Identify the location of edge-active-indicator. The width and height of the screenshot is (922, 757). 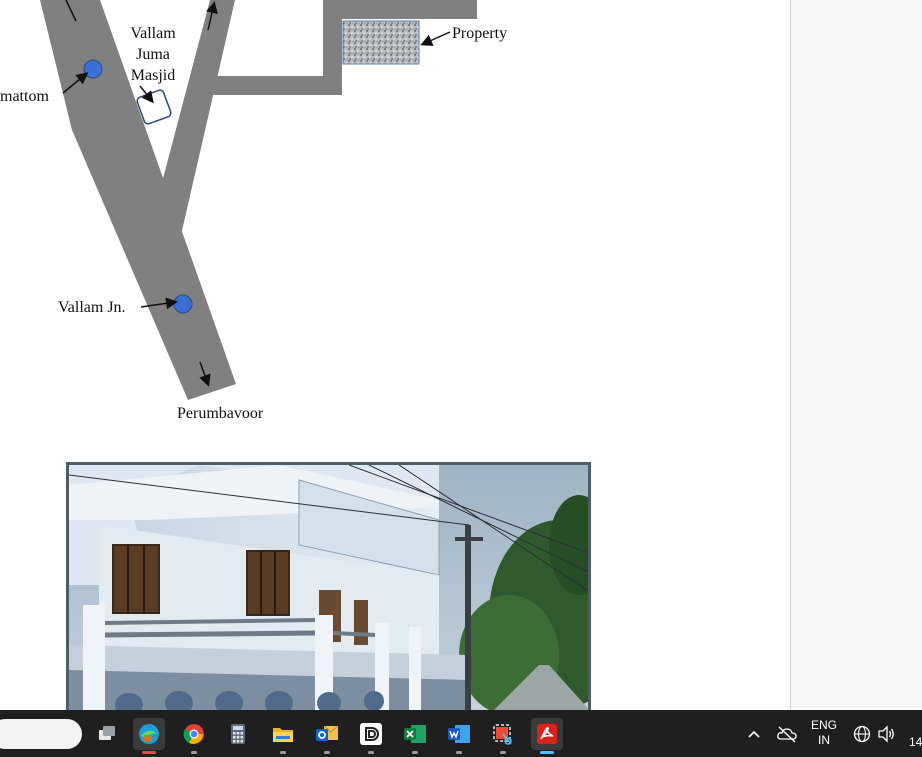
(149, 752).